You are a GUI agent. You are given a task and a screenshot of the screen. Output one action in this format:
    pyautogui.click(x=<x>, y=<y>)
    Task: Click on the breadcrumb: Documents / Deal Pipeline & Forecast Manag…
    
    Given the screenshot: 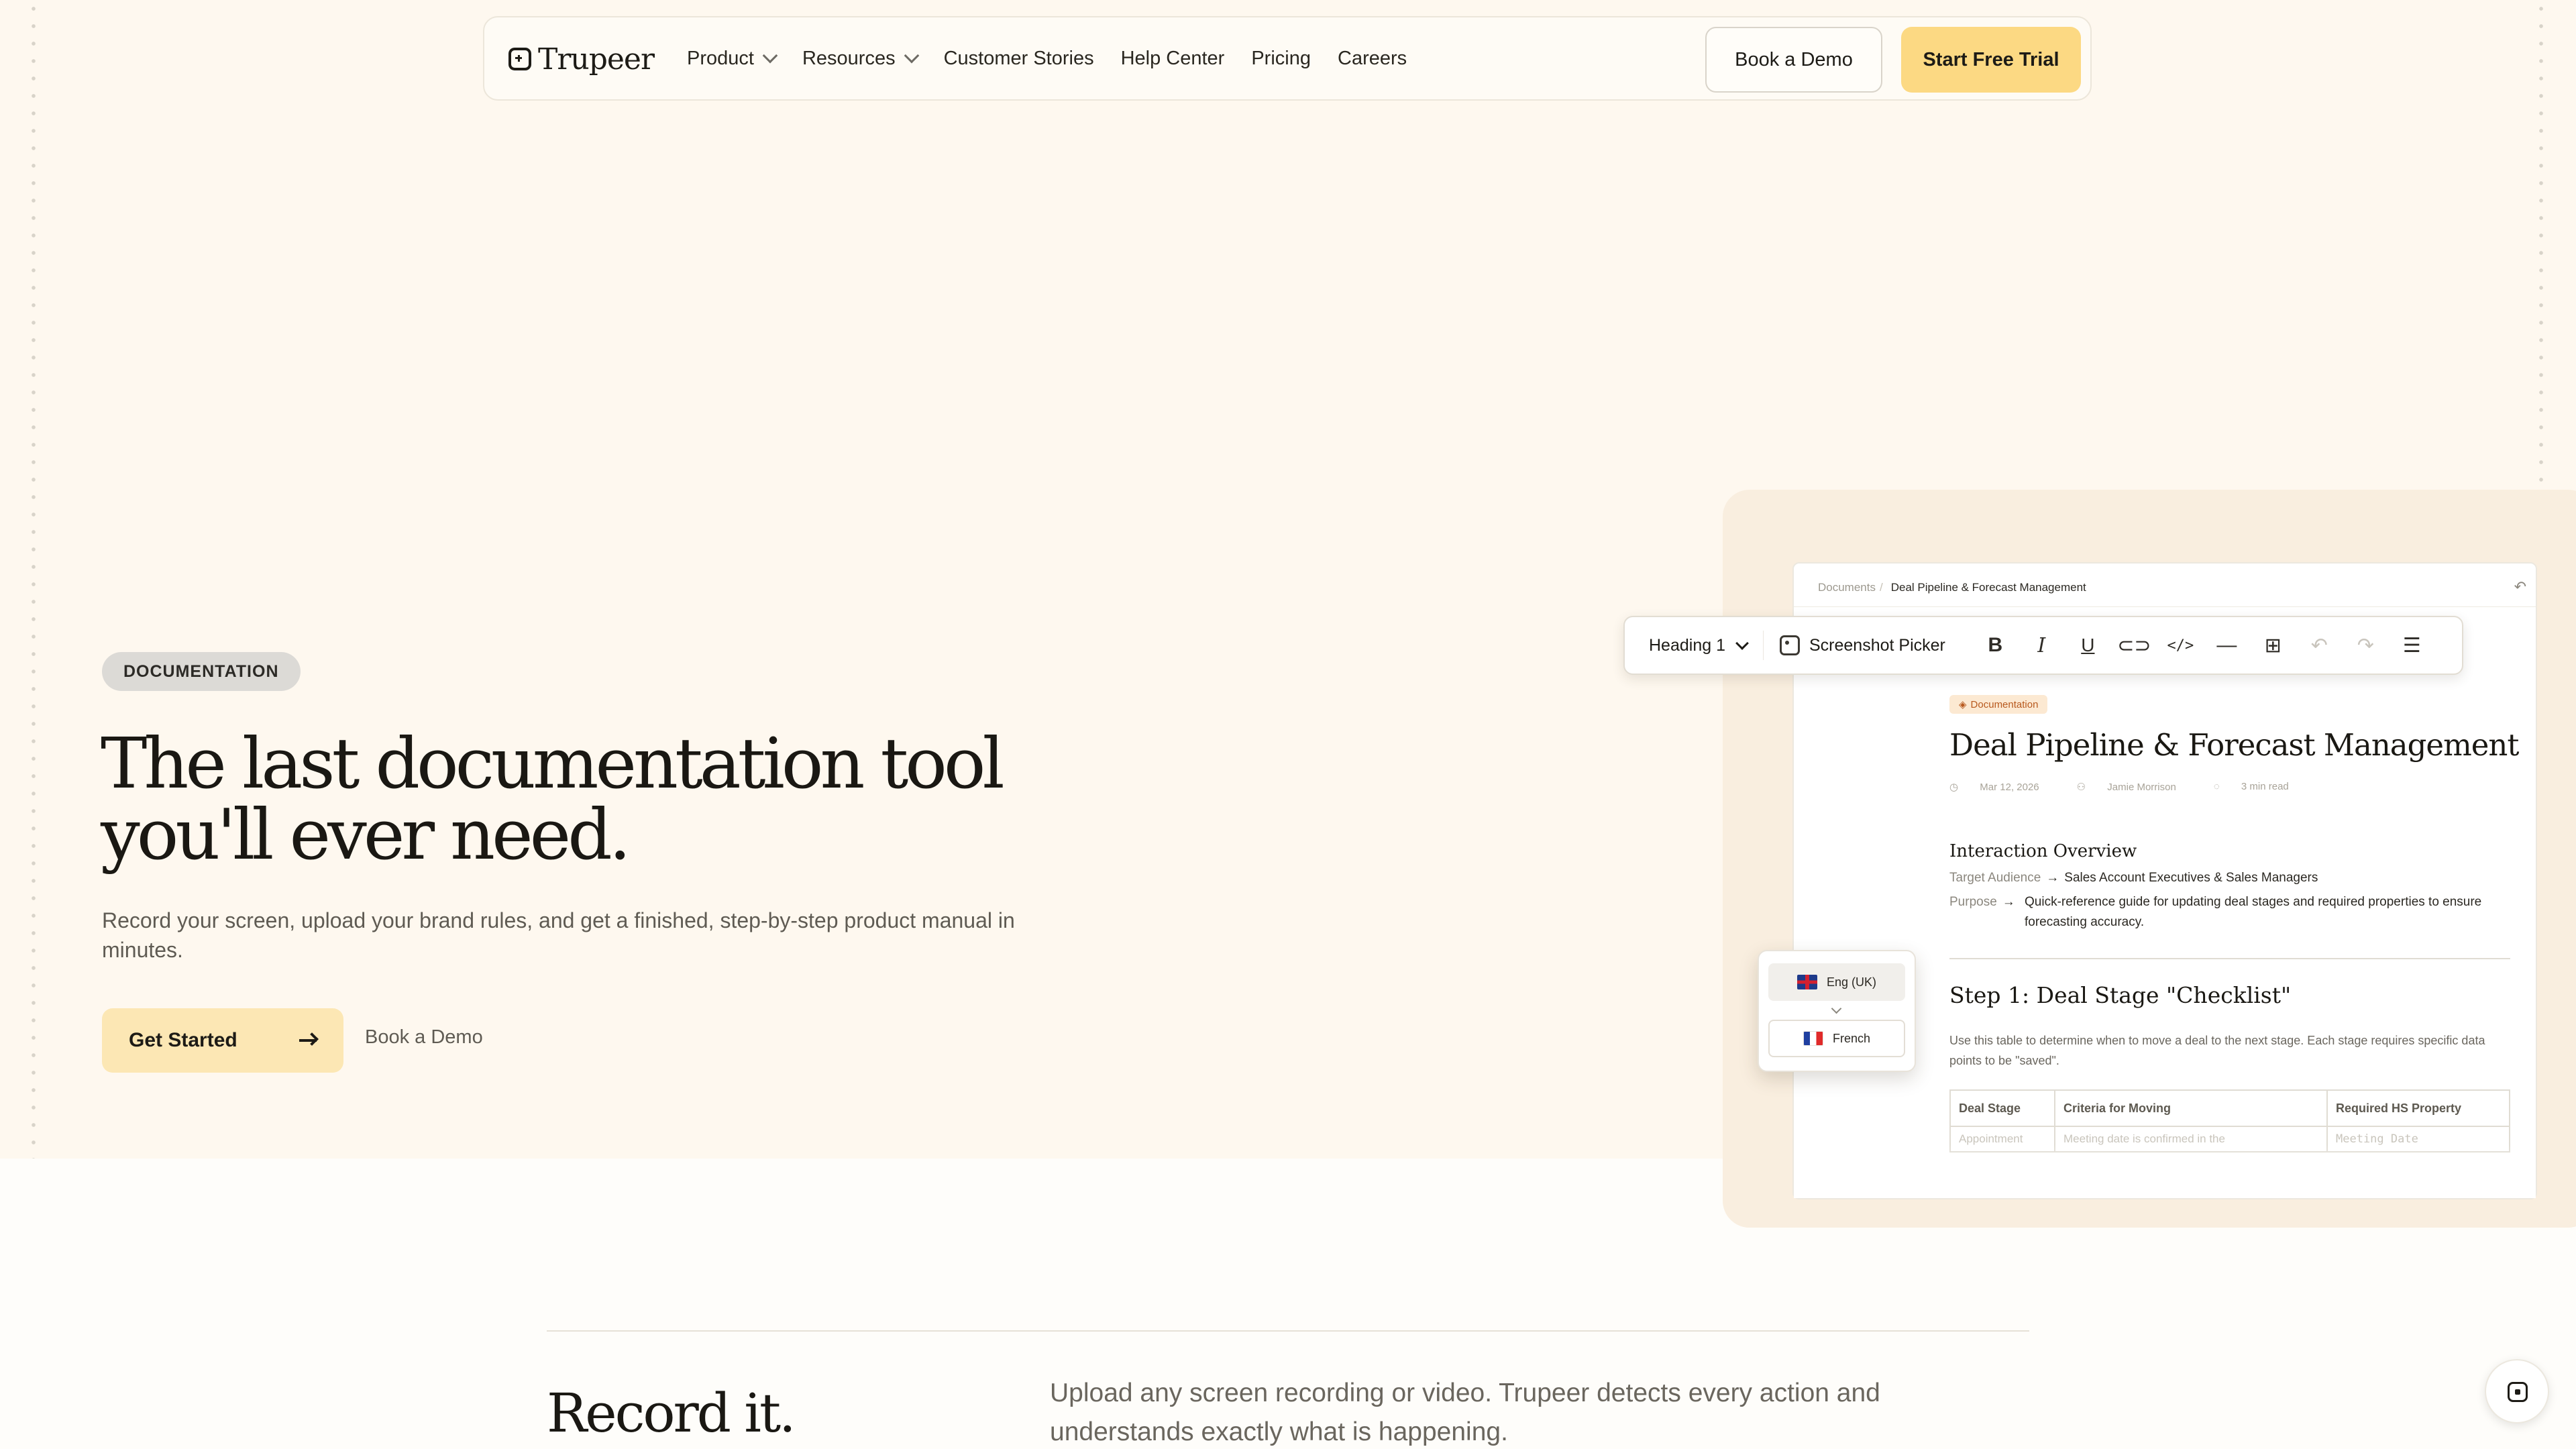 What is the action you would take?
    pyautogui.click(x=1952, y=587)
    